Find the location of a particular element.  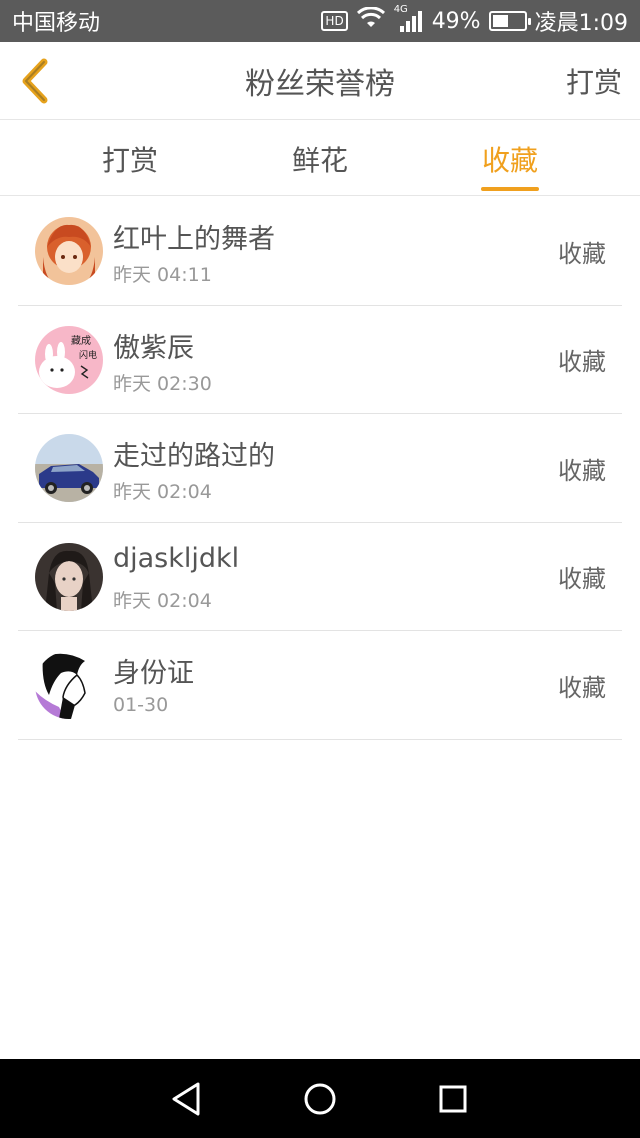

carrier-label: 中国移动 is located at coordinates (56, 23).